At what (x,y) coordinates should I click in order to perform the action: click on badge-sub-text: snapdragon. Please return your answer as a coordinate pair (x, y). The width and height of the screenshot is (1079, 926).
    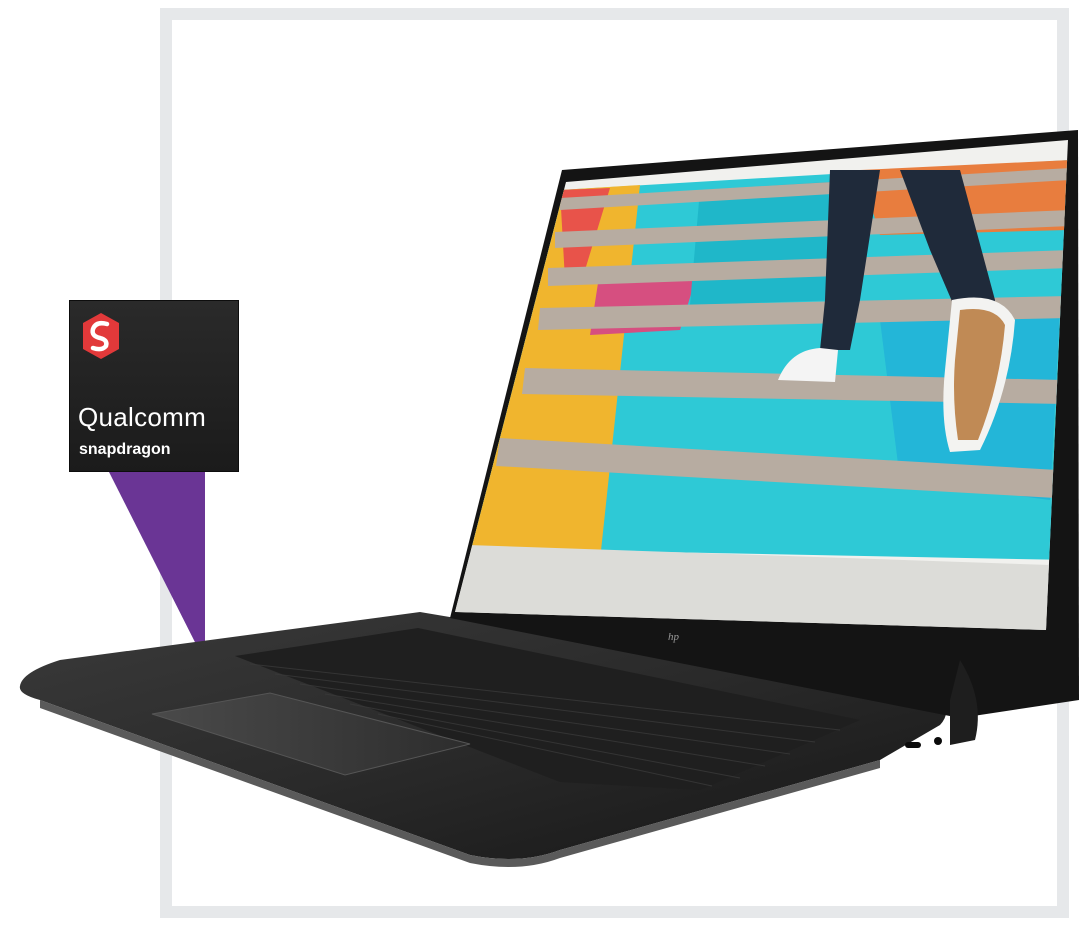
    Looking at the image, I should click on (125, 449).